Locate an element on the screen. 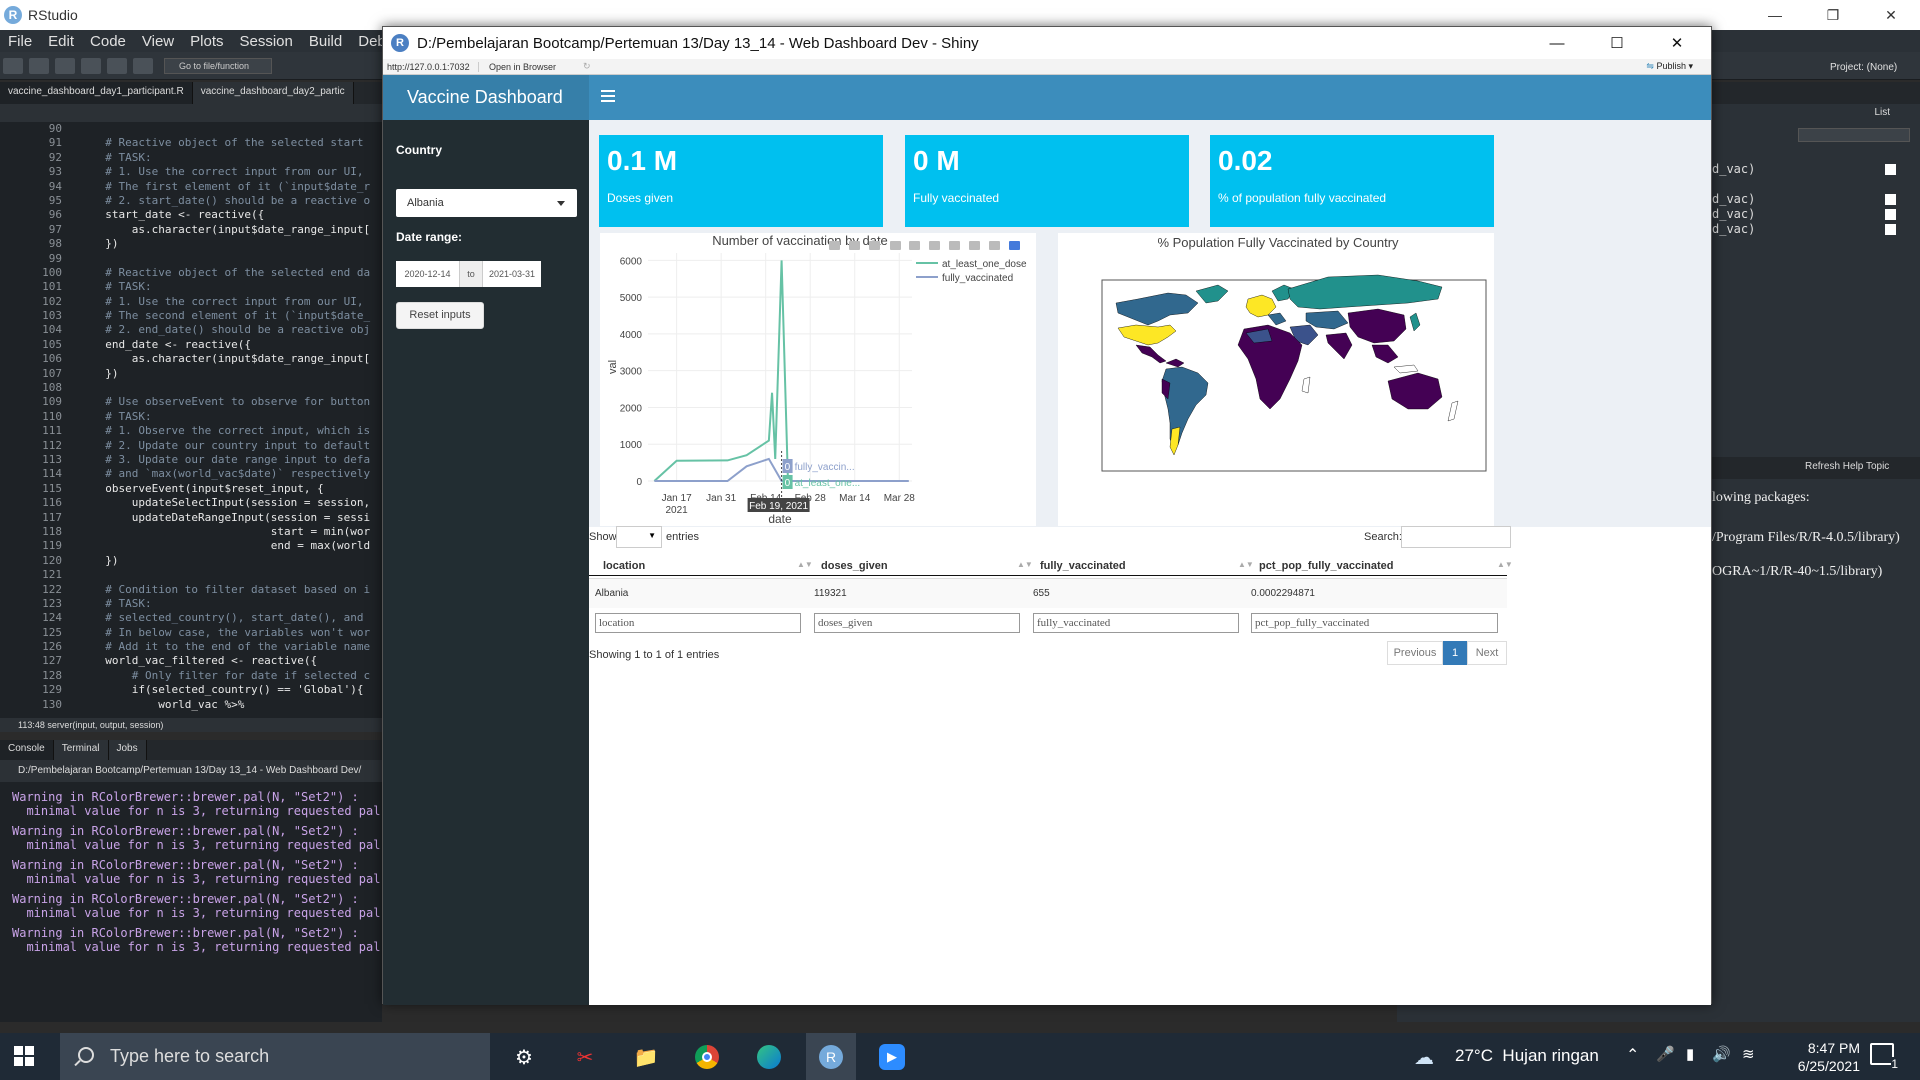  project-label: Project: (None) is located at coordinates (1863, 67).